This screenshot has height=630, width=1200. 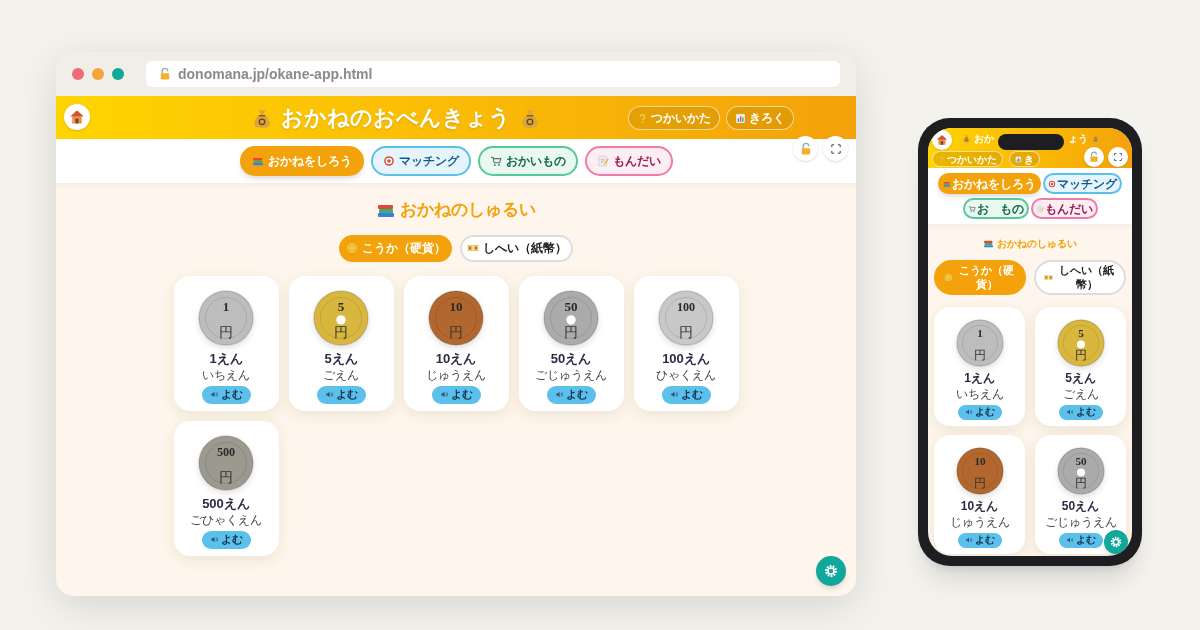 What do you see at coordinates (995, 208) in the screenshot?
I see `tab: お もの` at bounding box center [995, 208].